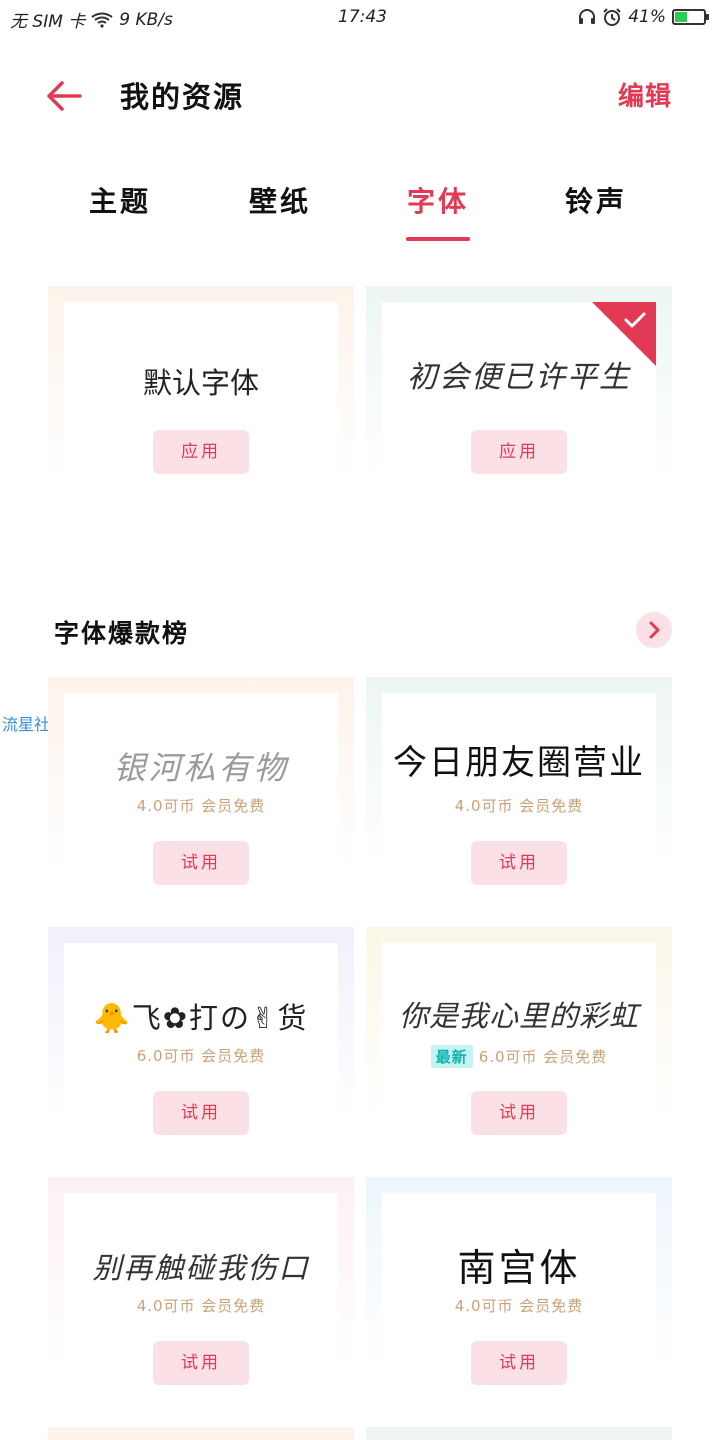  What do you see at coordinates (596, 200) in the screenshot?
I see `tab-ringtone: 铃声` at bounding box center [596, 200].